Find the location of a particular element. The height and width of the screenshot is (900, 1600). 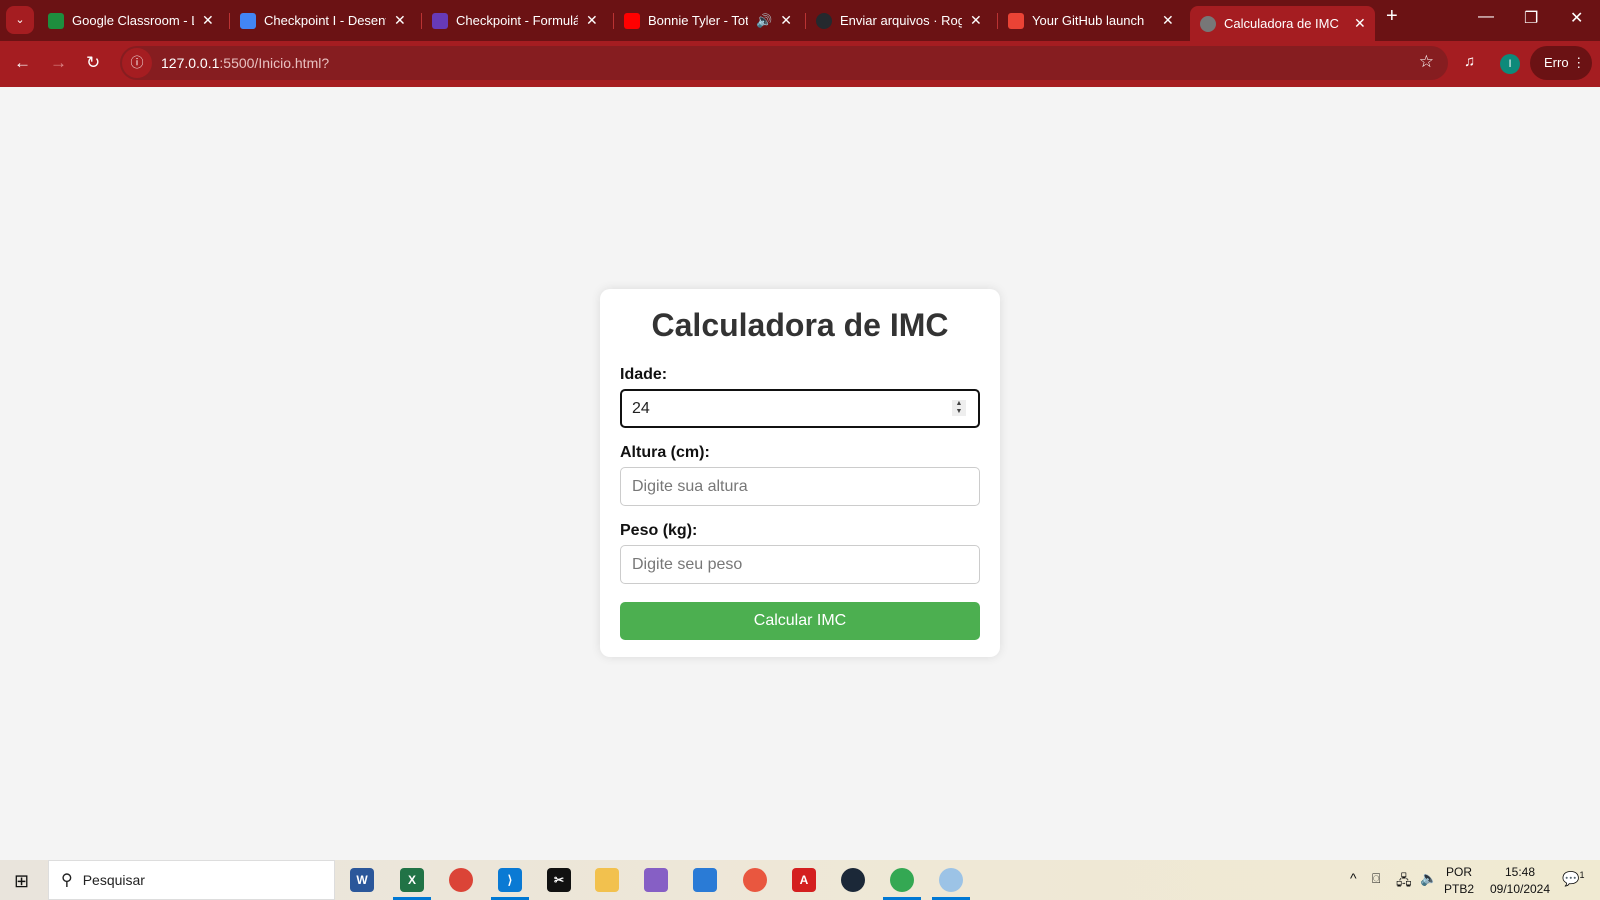

taskbar-search: ⚲ Pesquisar is located at coordinates (191, 880).